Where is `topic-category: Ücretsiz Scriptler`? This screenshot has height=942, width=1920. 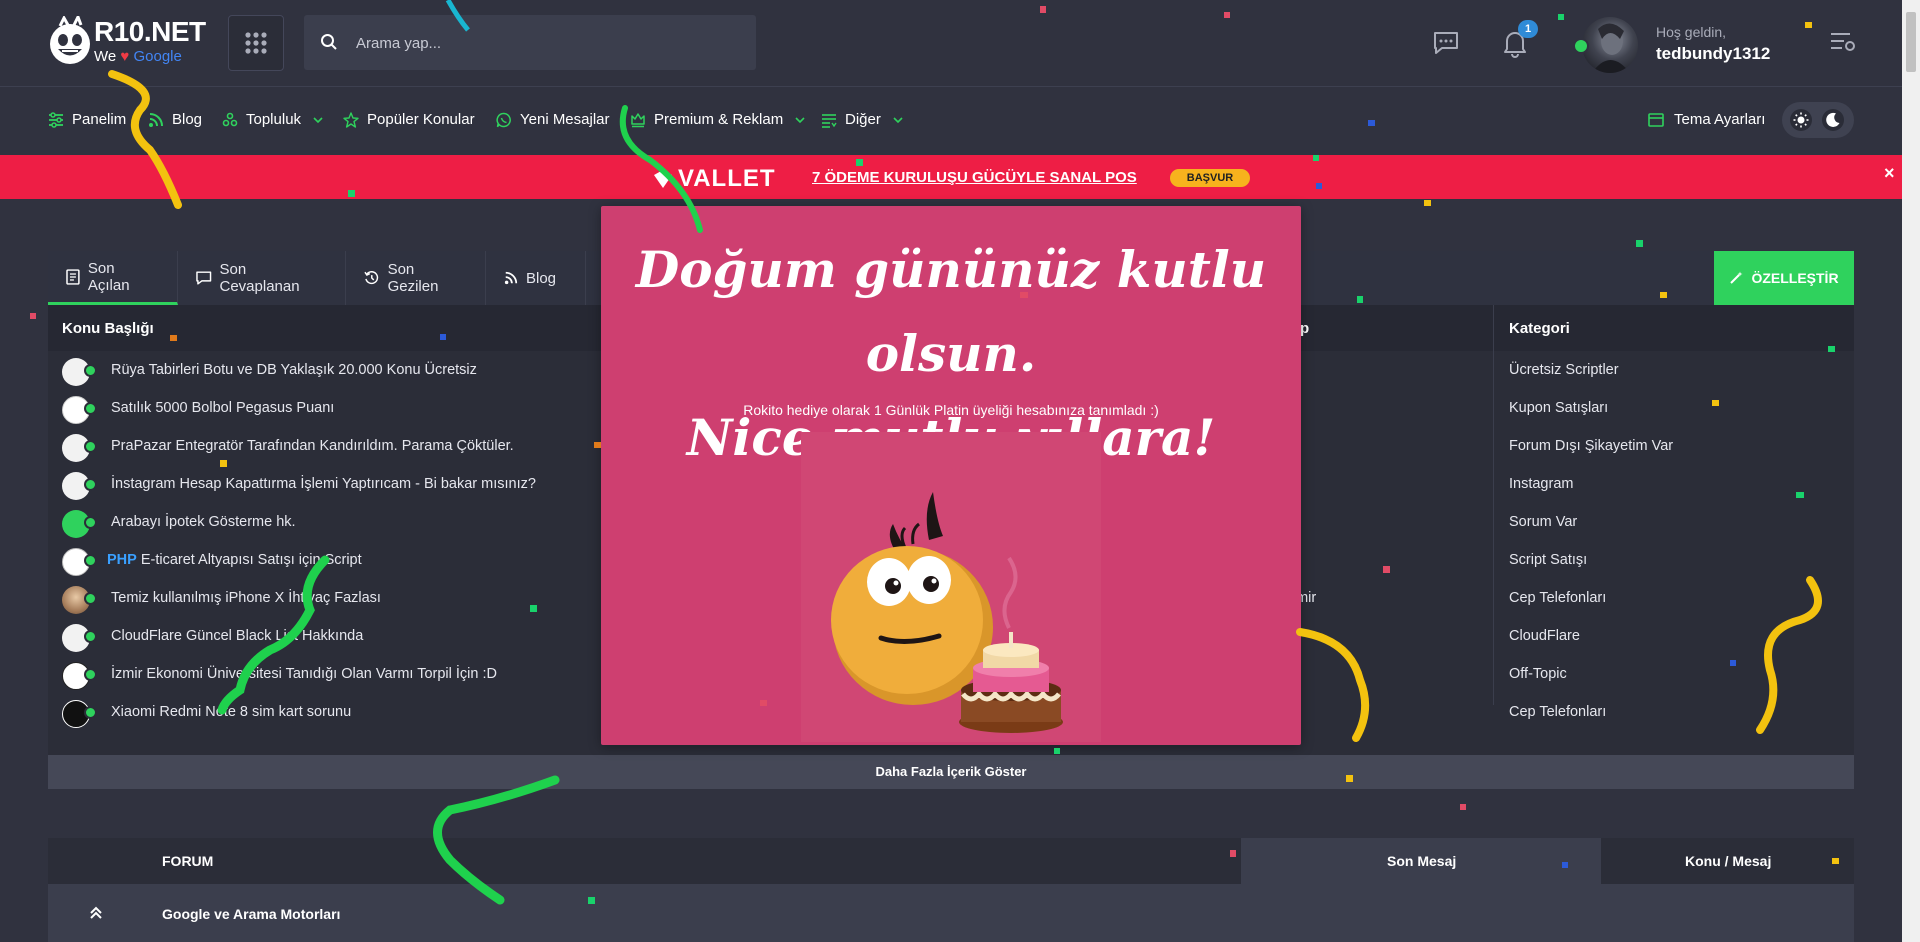 topic-category: Ücretsiz Scriptler is located at coordinates (1564, 370).